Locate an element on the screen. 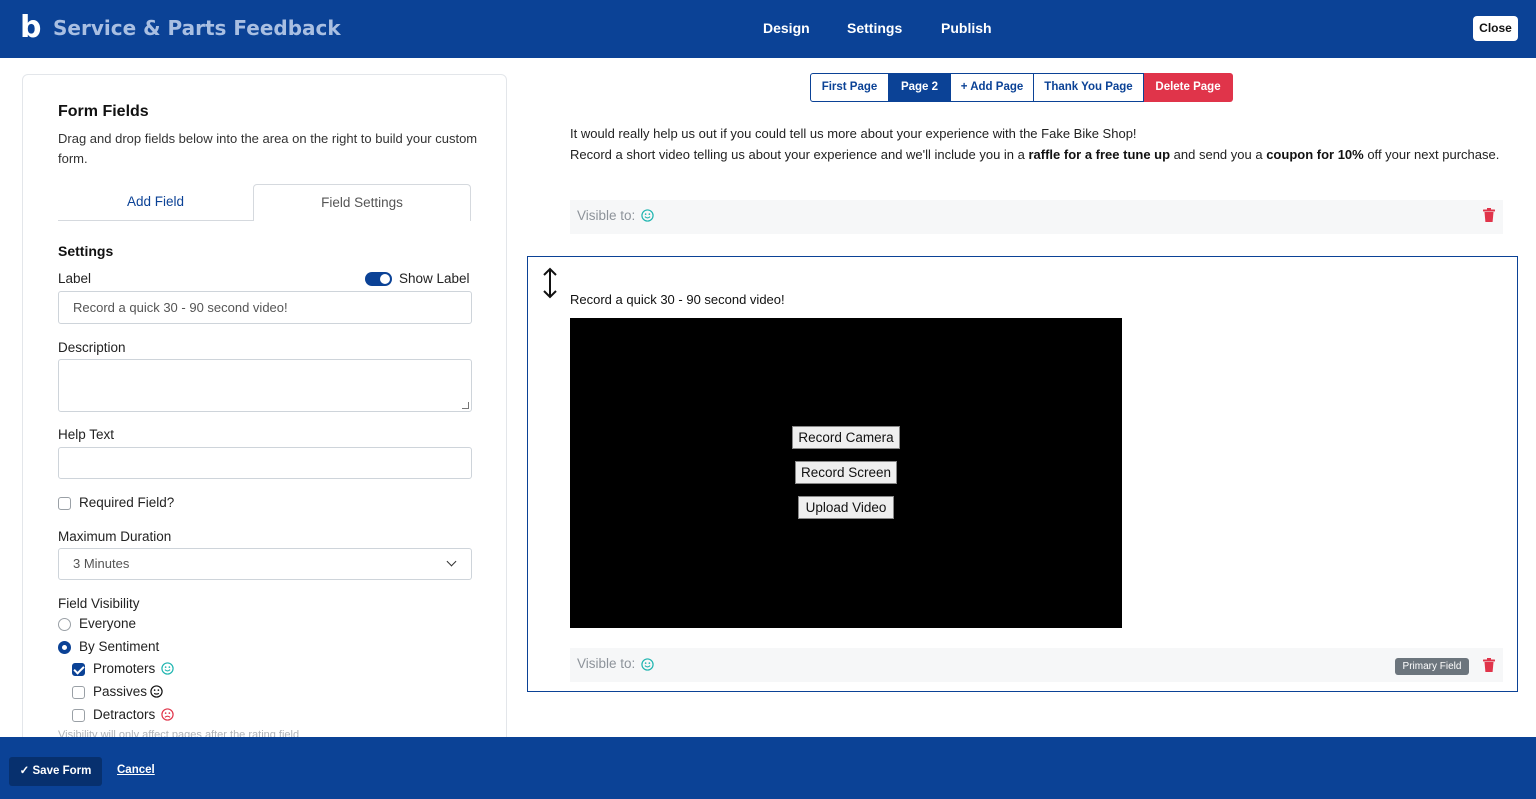 The width and height of the screenshot is (1536, 799). show-label-toggle is located at coordinates (378, 279).